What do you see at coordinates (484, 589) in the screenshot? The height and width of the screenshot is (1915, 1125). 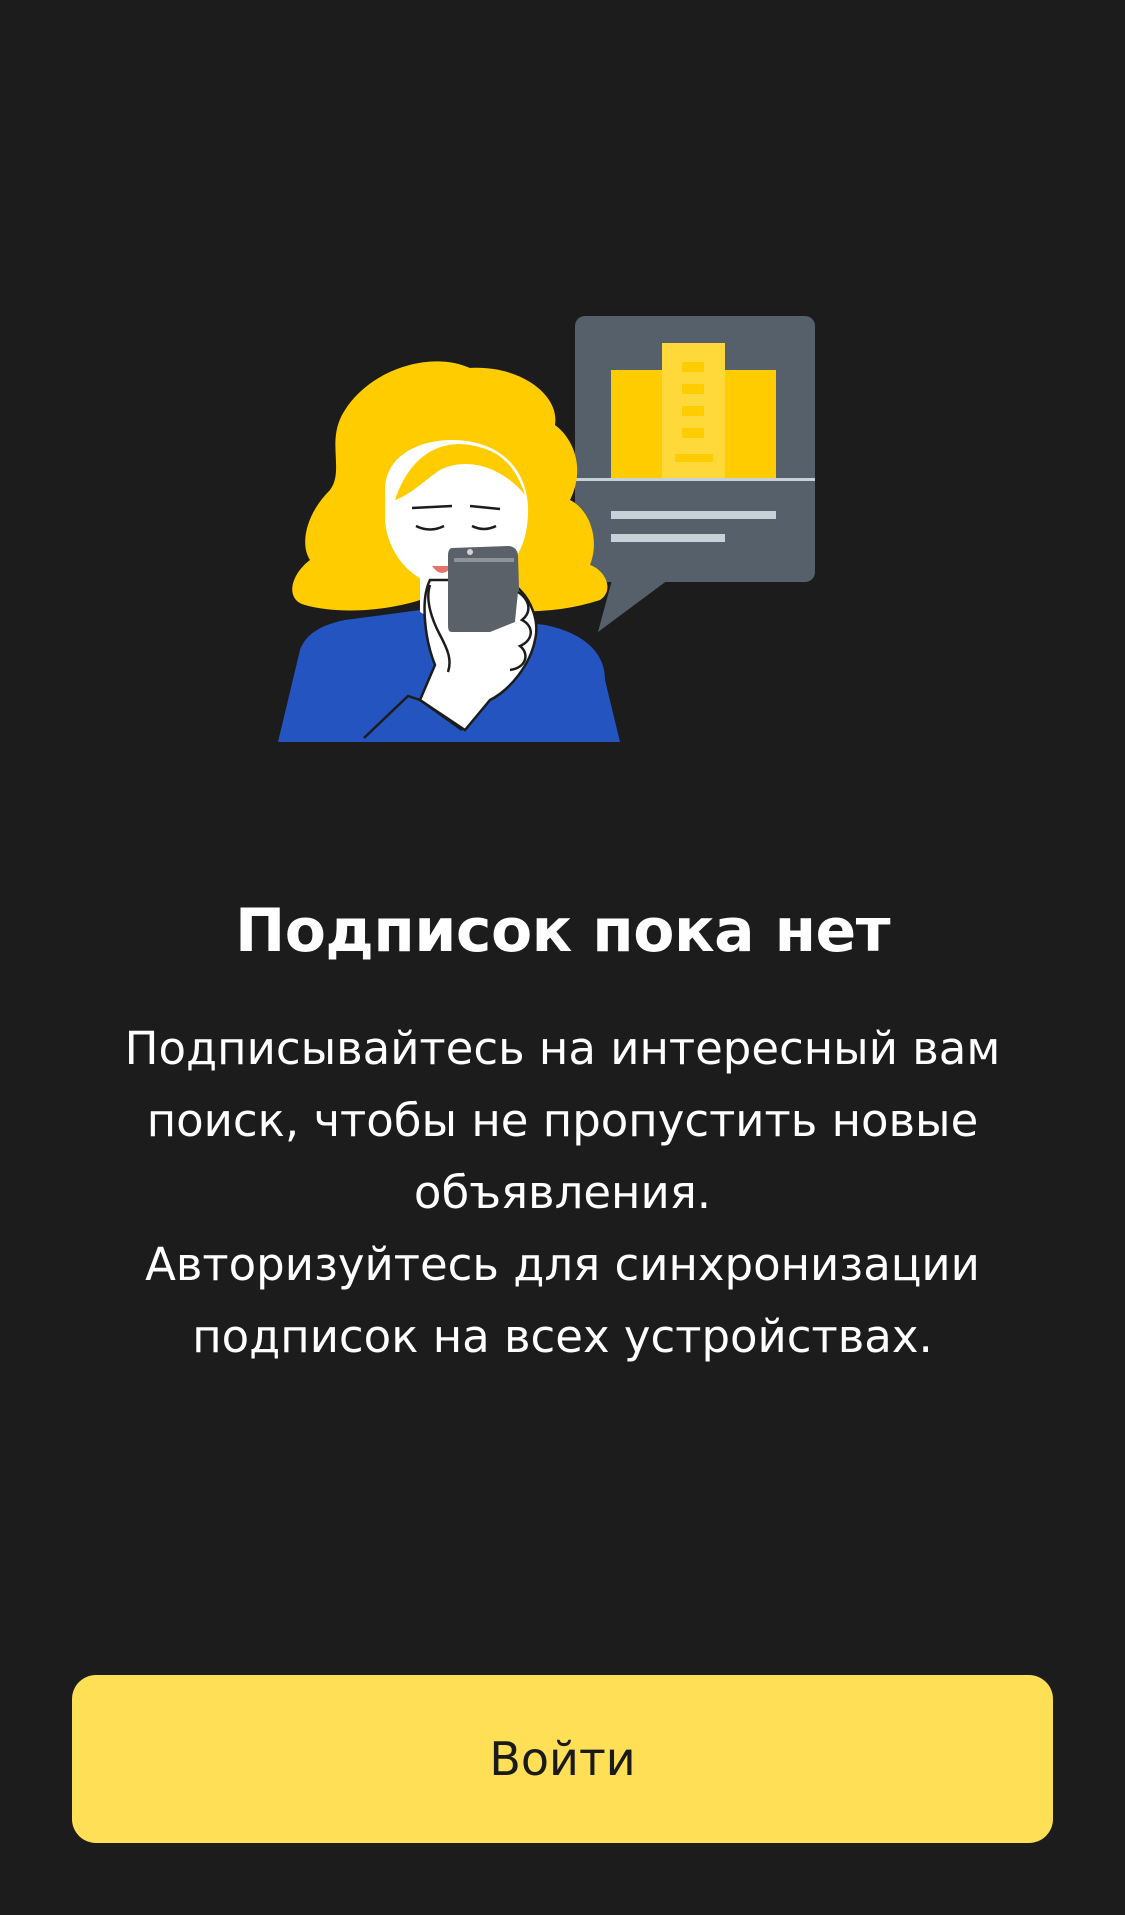 I see `phone-icon` at bounding box center [484, 589].